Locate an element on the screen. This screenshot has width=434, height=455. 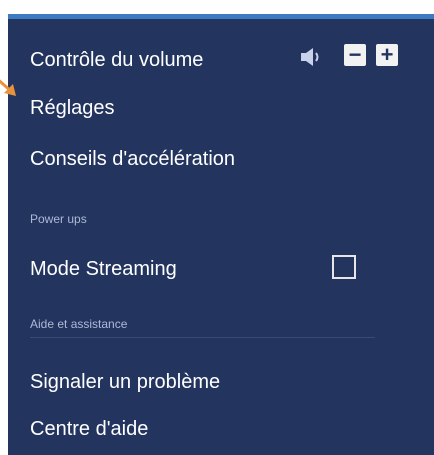
powerups-section-header: Power ups is located at coordinates (58, 219).